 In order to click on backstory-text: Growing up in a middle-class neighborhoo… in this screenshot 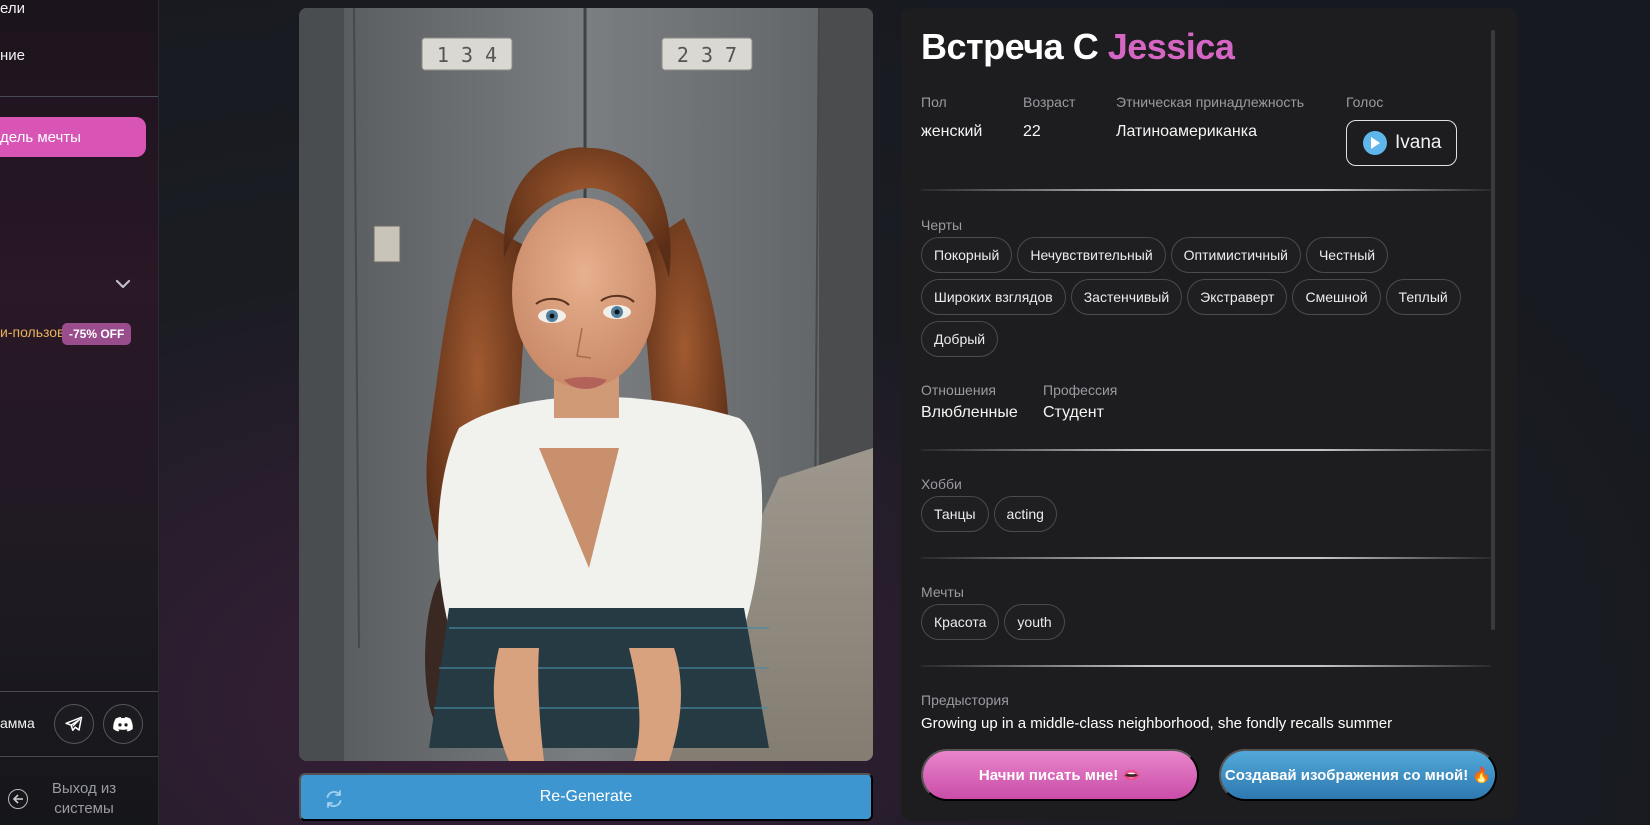, I will do `click(1157, 723)`.